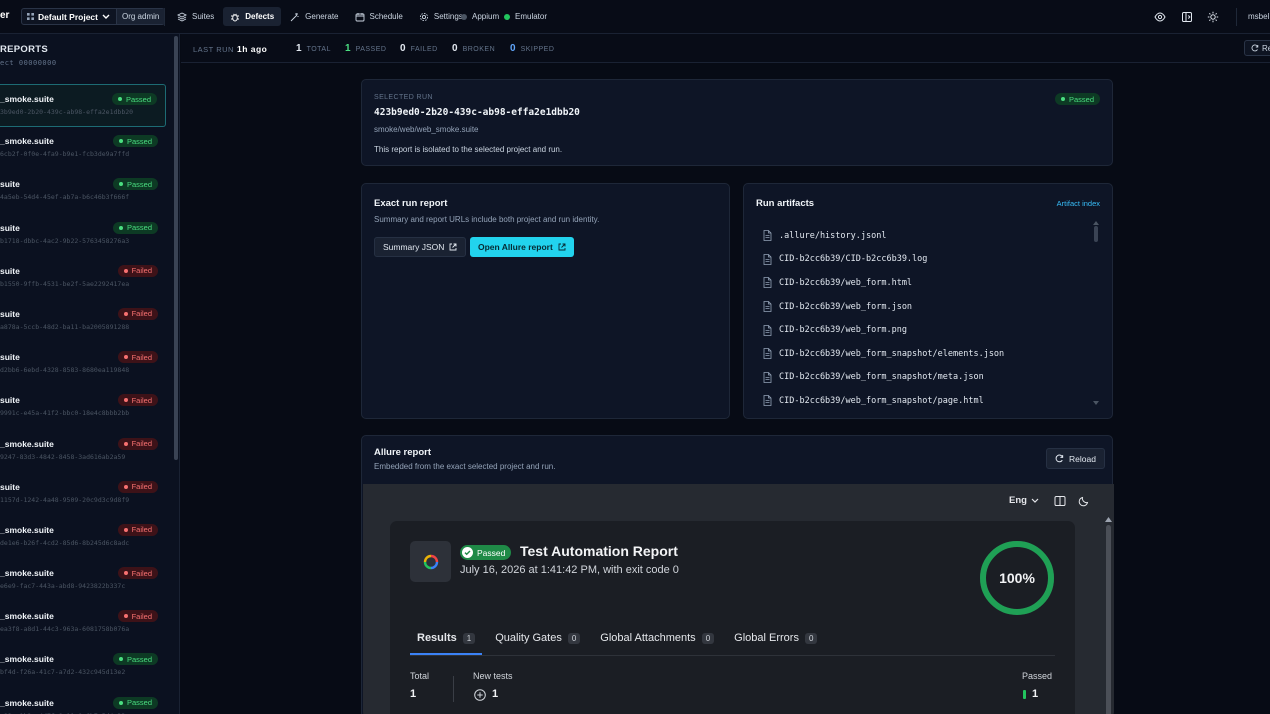 This screenshot has width=1270, height=714. Describe the element at coordinates (314, 16) in the screenshot. I see `nav-generate: Generate` at that location.